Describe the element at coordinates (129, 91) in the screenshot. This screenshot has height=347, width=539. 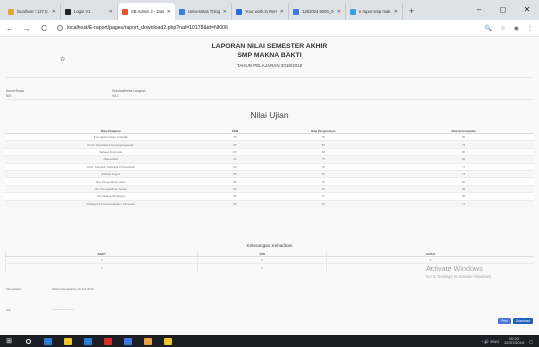
I see `school-class-label: Sekolah/Kelas Langkah` at that location.